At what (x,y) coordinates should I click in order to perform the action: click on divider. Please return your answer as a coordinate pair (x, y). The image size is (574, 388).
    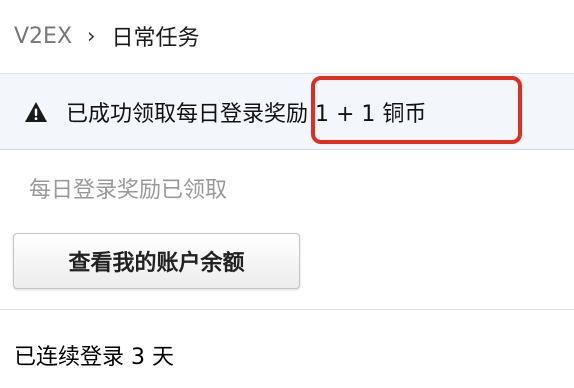
    Looking at the image, I should click on (287, 309).